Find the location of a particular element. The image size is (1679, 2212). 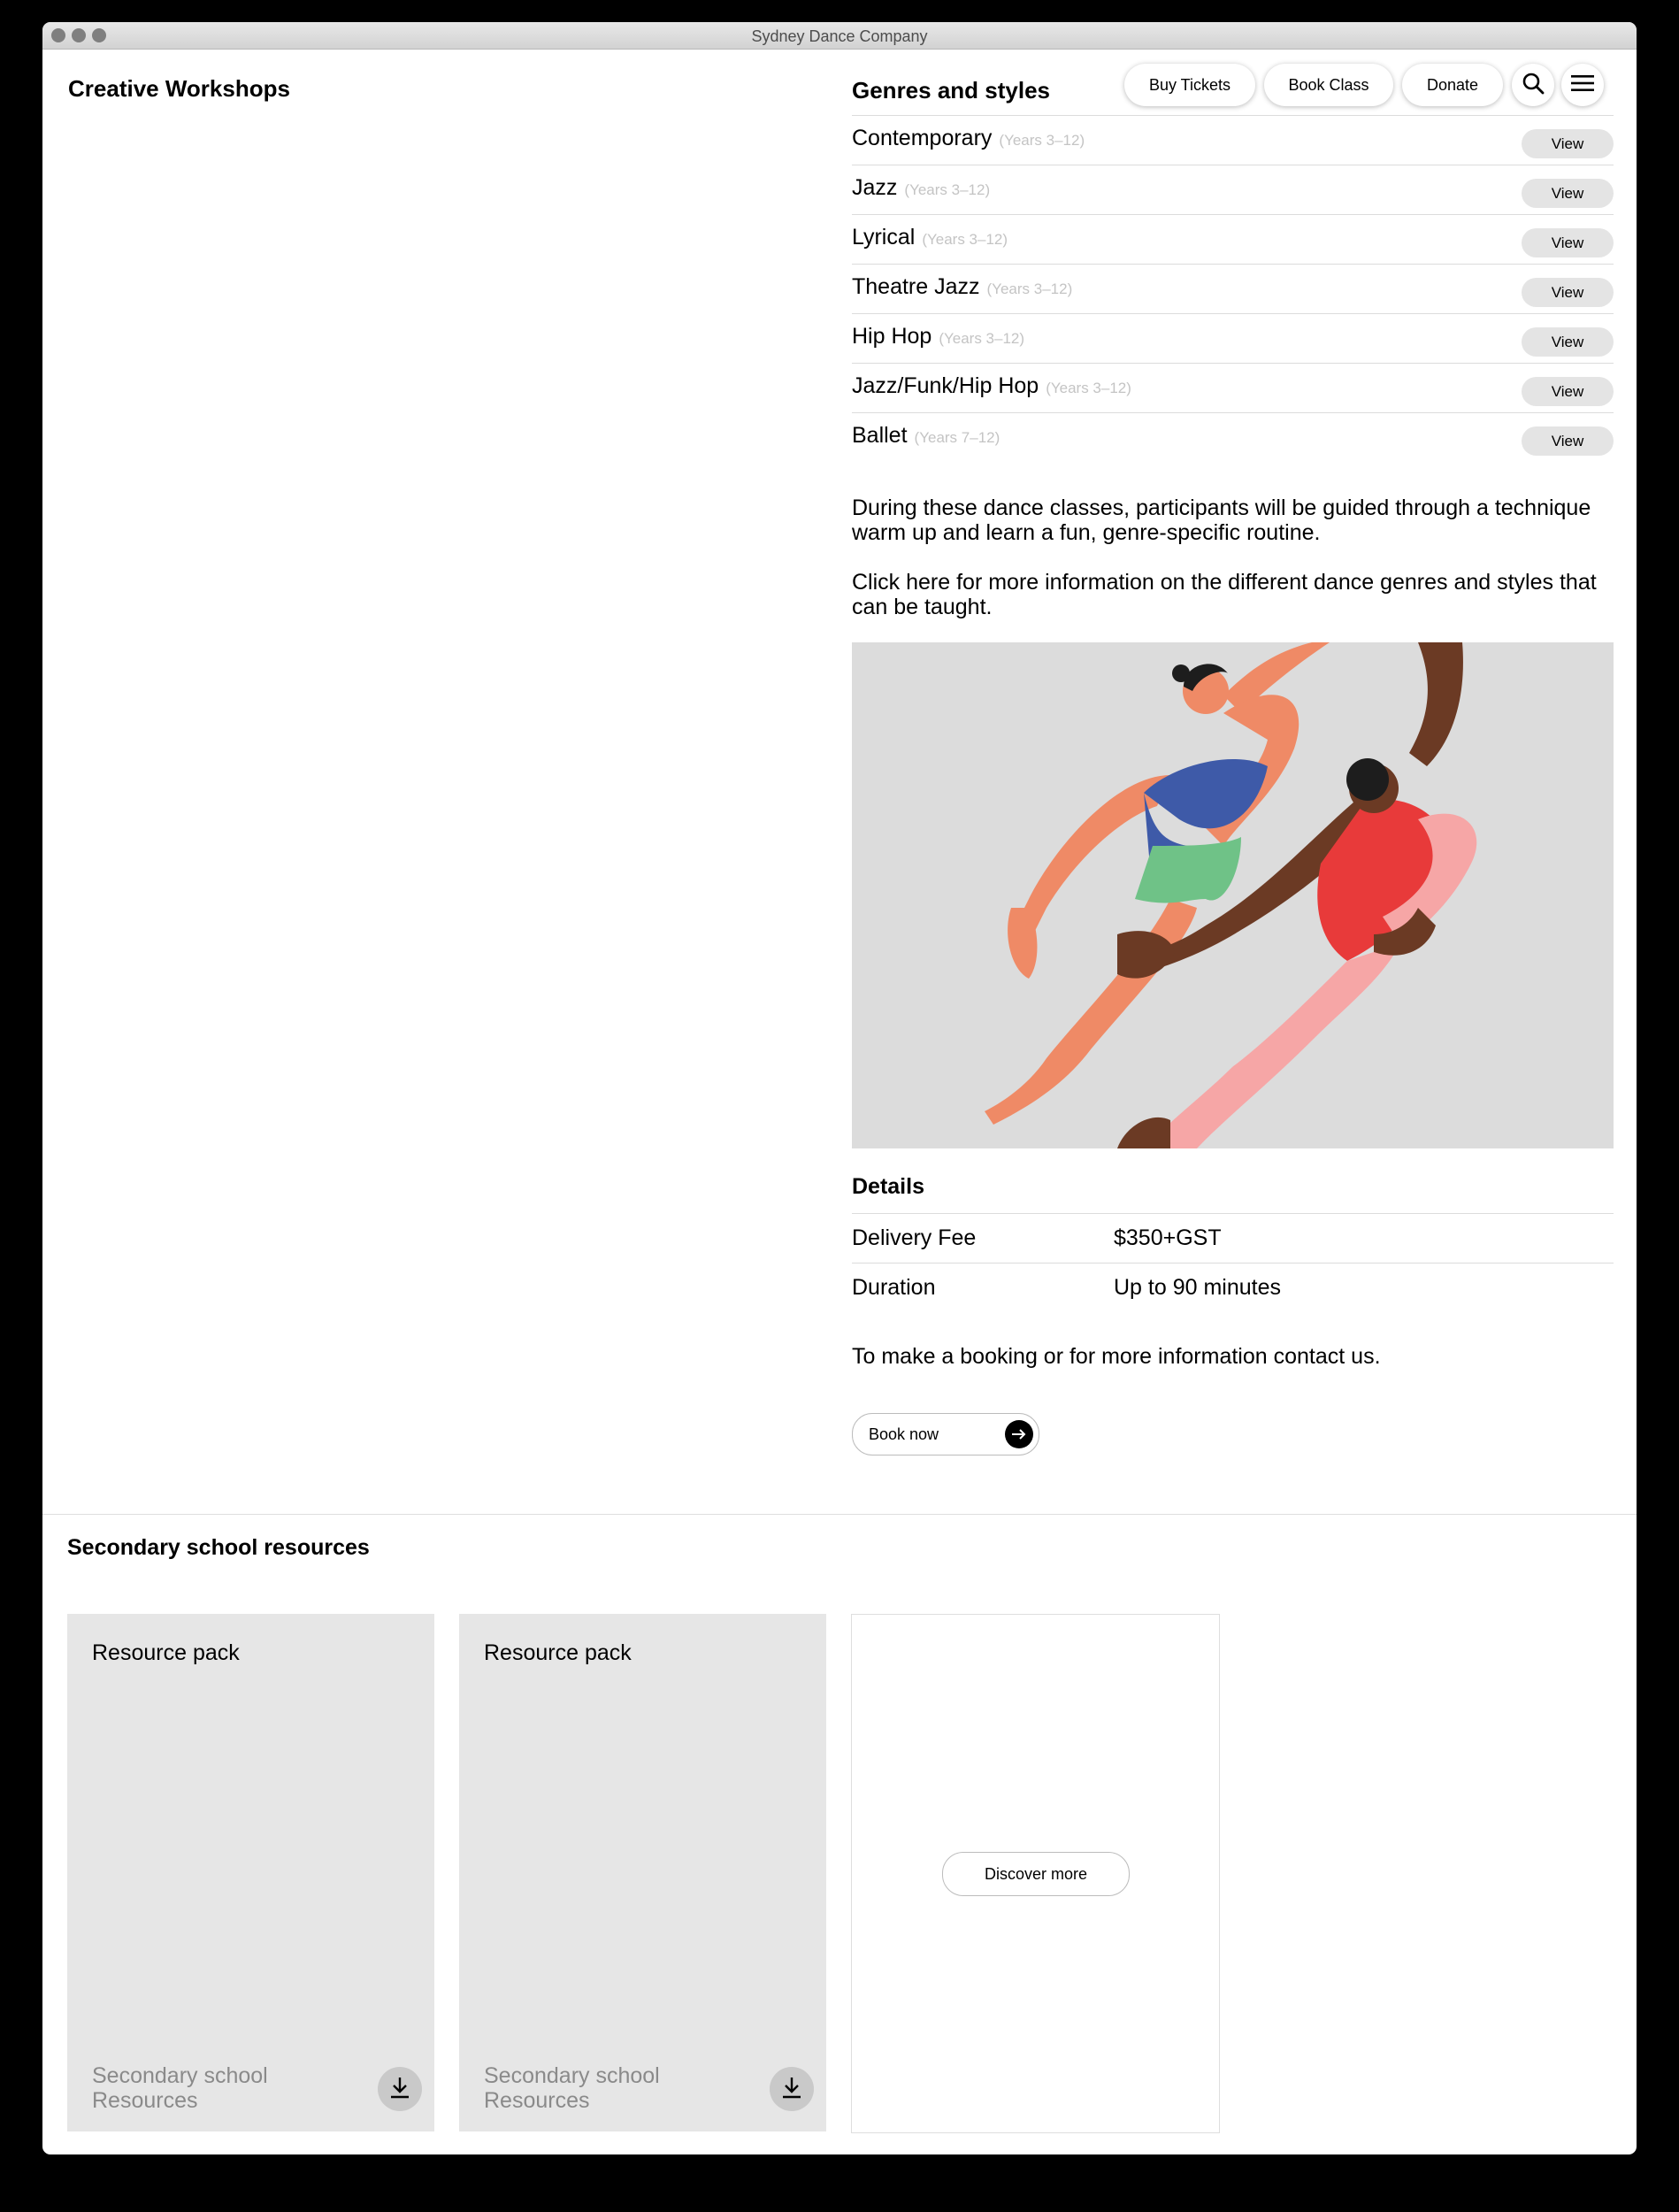

genre-row: Contemporary (Years 3–12) View is located at coordinates (1233, 140).